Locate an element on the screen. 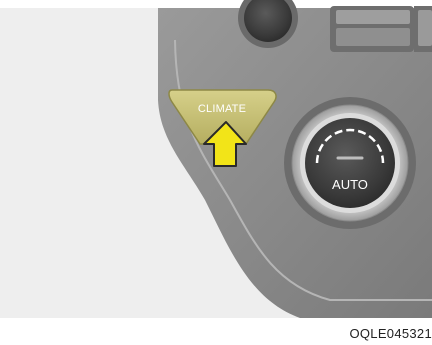 This screenshot has height=345, width=432. auto-dial-label: AUTO is located at coordinates (350, 184).